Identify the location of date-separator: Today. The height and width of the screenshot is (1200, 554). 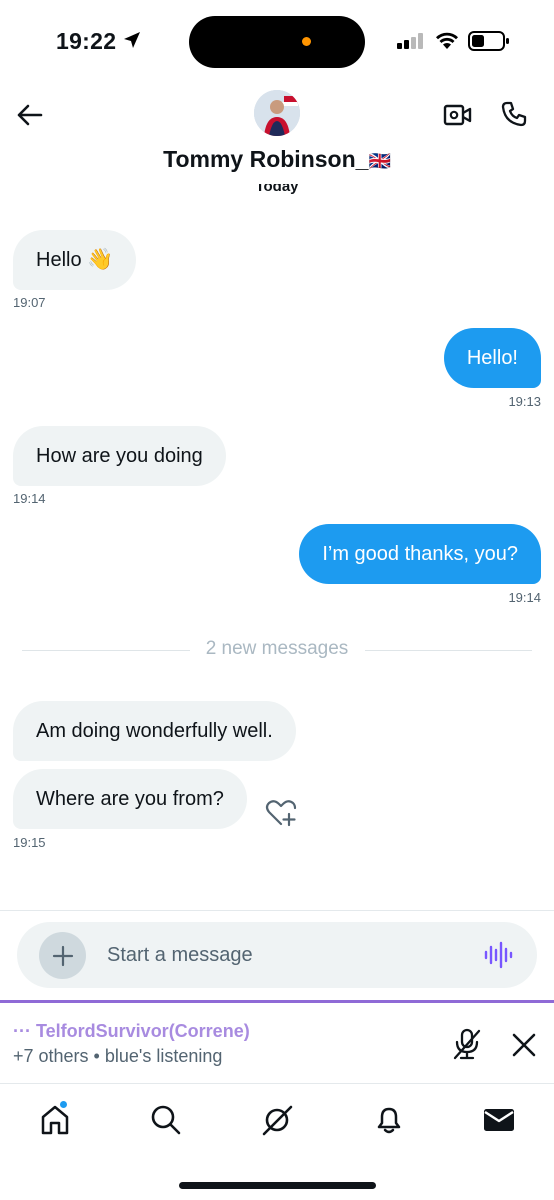
(277, 189).